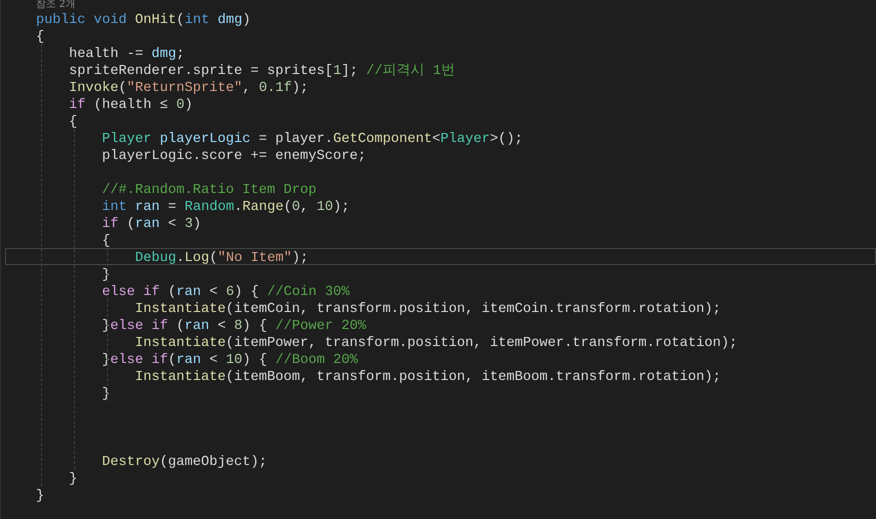 This screenshot has height=519, width=876. What do you see at coordinates (225, 292) in the screenshot?
I see `code-line: else if (ran < 6) { //Coin 30%` at bounding box center [225, 292].